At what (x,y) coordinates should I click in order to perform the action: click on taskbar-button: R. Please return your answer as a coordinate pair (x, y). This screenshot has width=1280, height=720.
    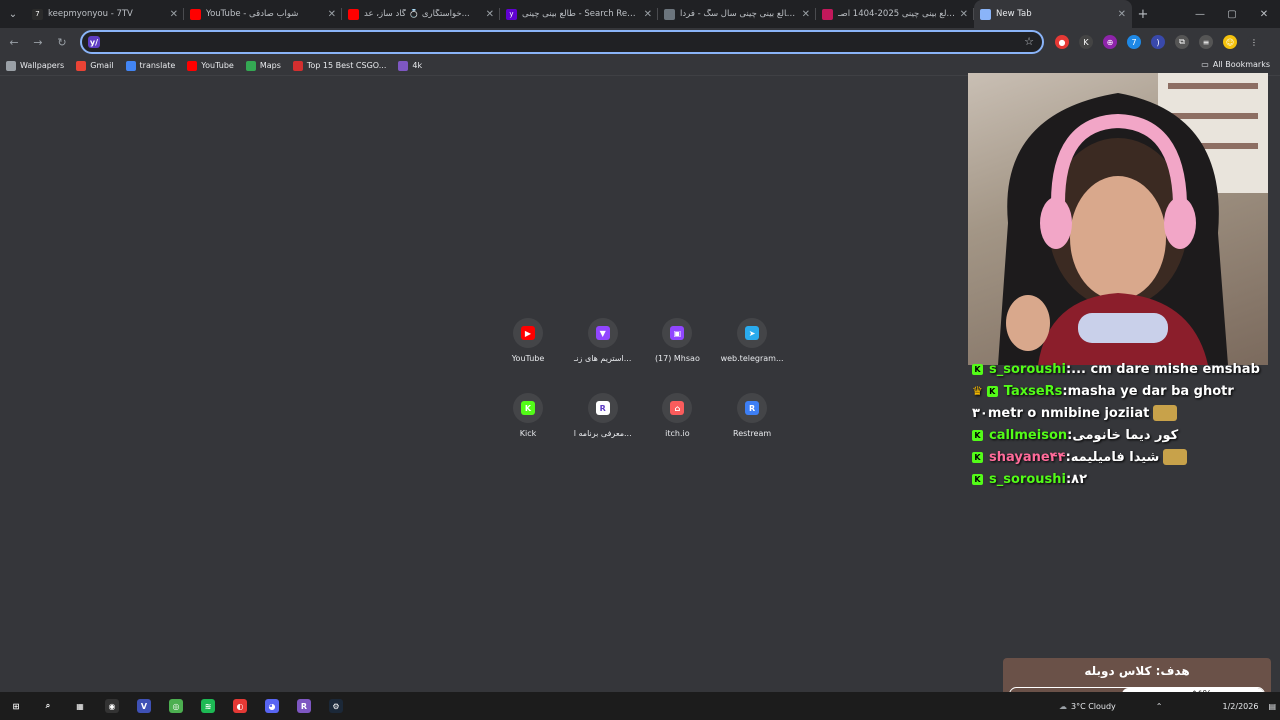
    Looking at the image, I should click on (304, 706).